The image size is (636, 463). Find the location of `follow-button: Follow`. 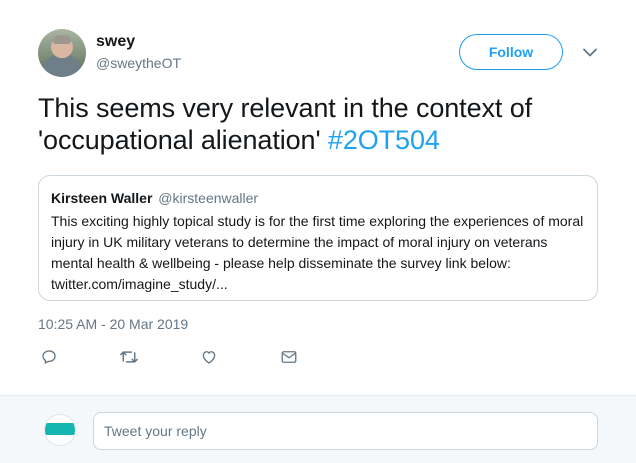

follow-button: Follow is located at coordinates (511, 52).